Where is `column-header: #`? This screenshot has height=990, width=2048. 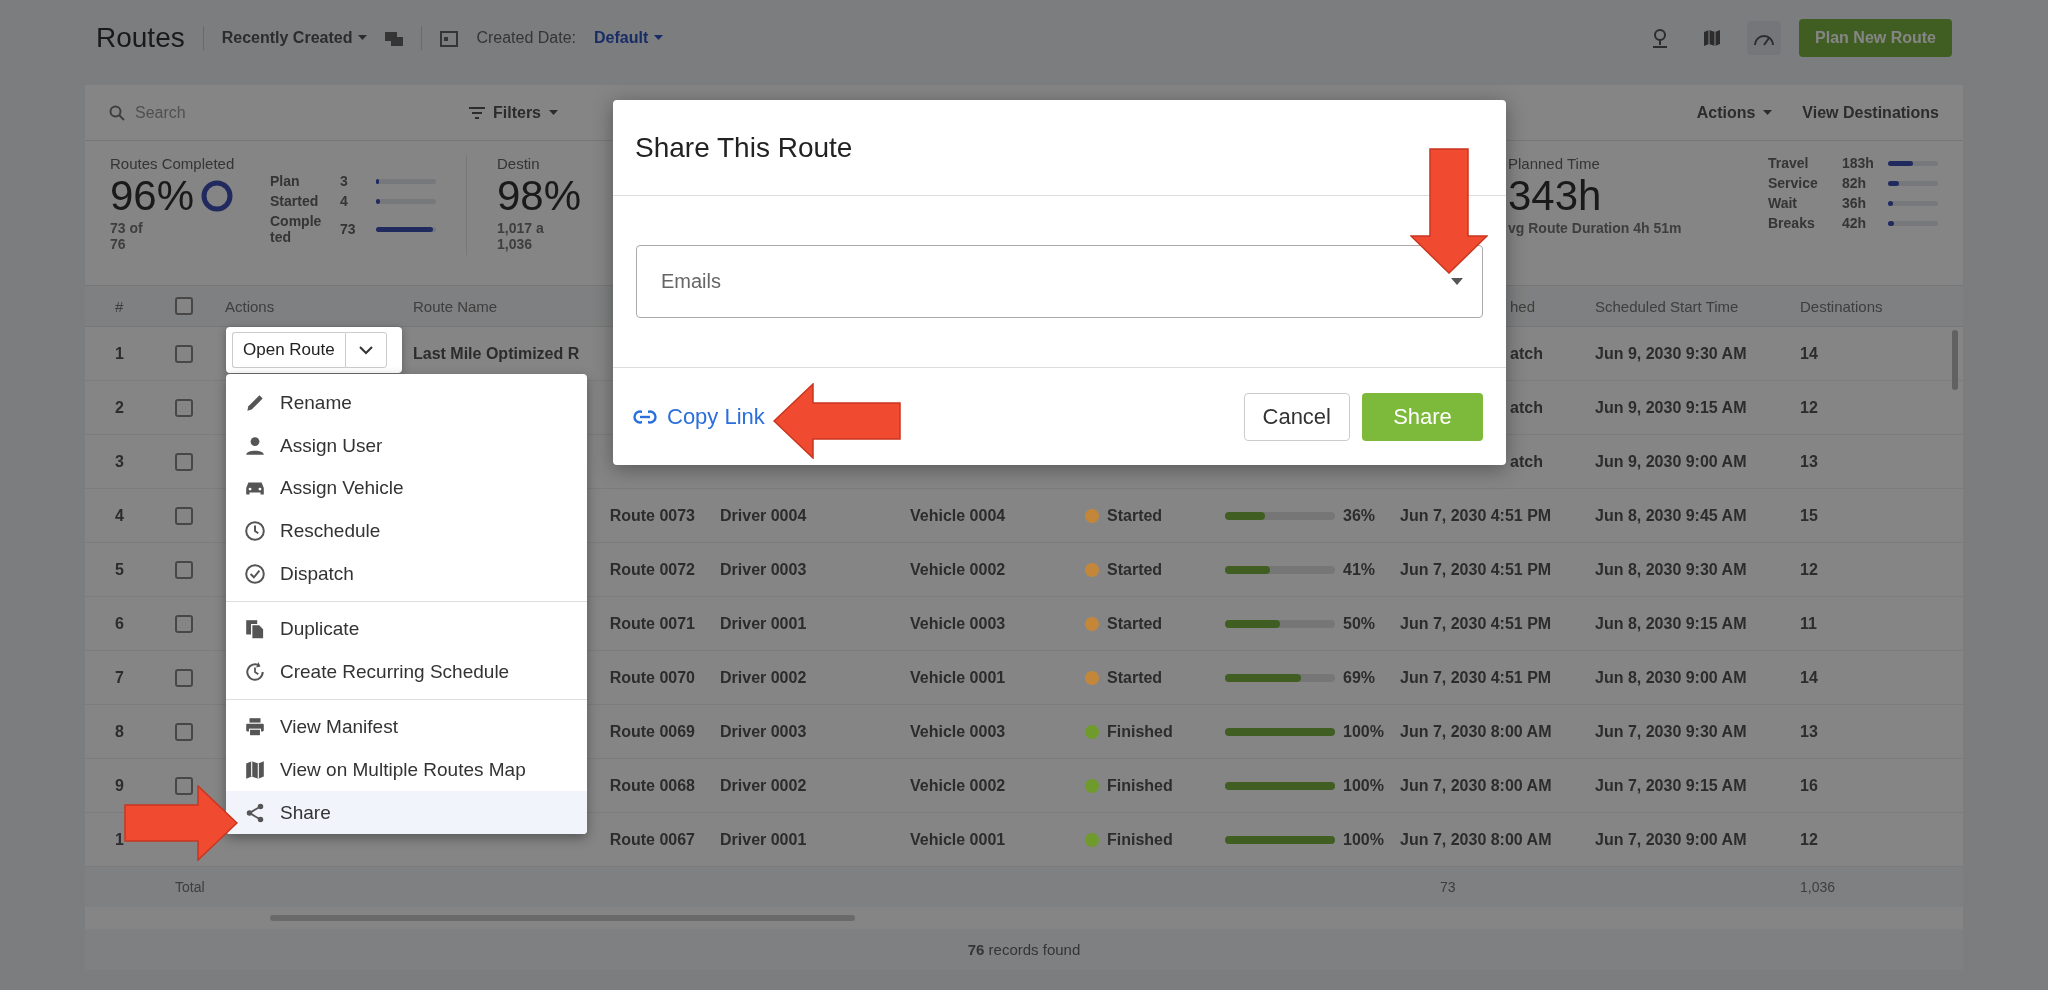 column-header: # is located at coordinates (119, 306).